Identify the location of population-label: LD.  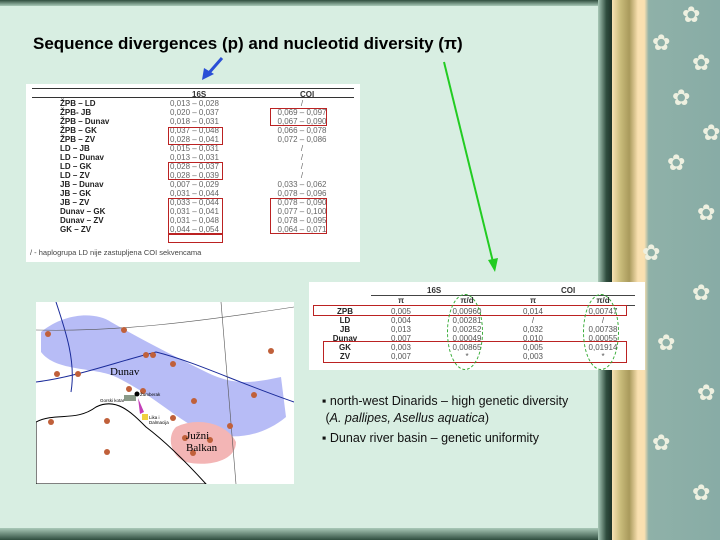
(345, 320).